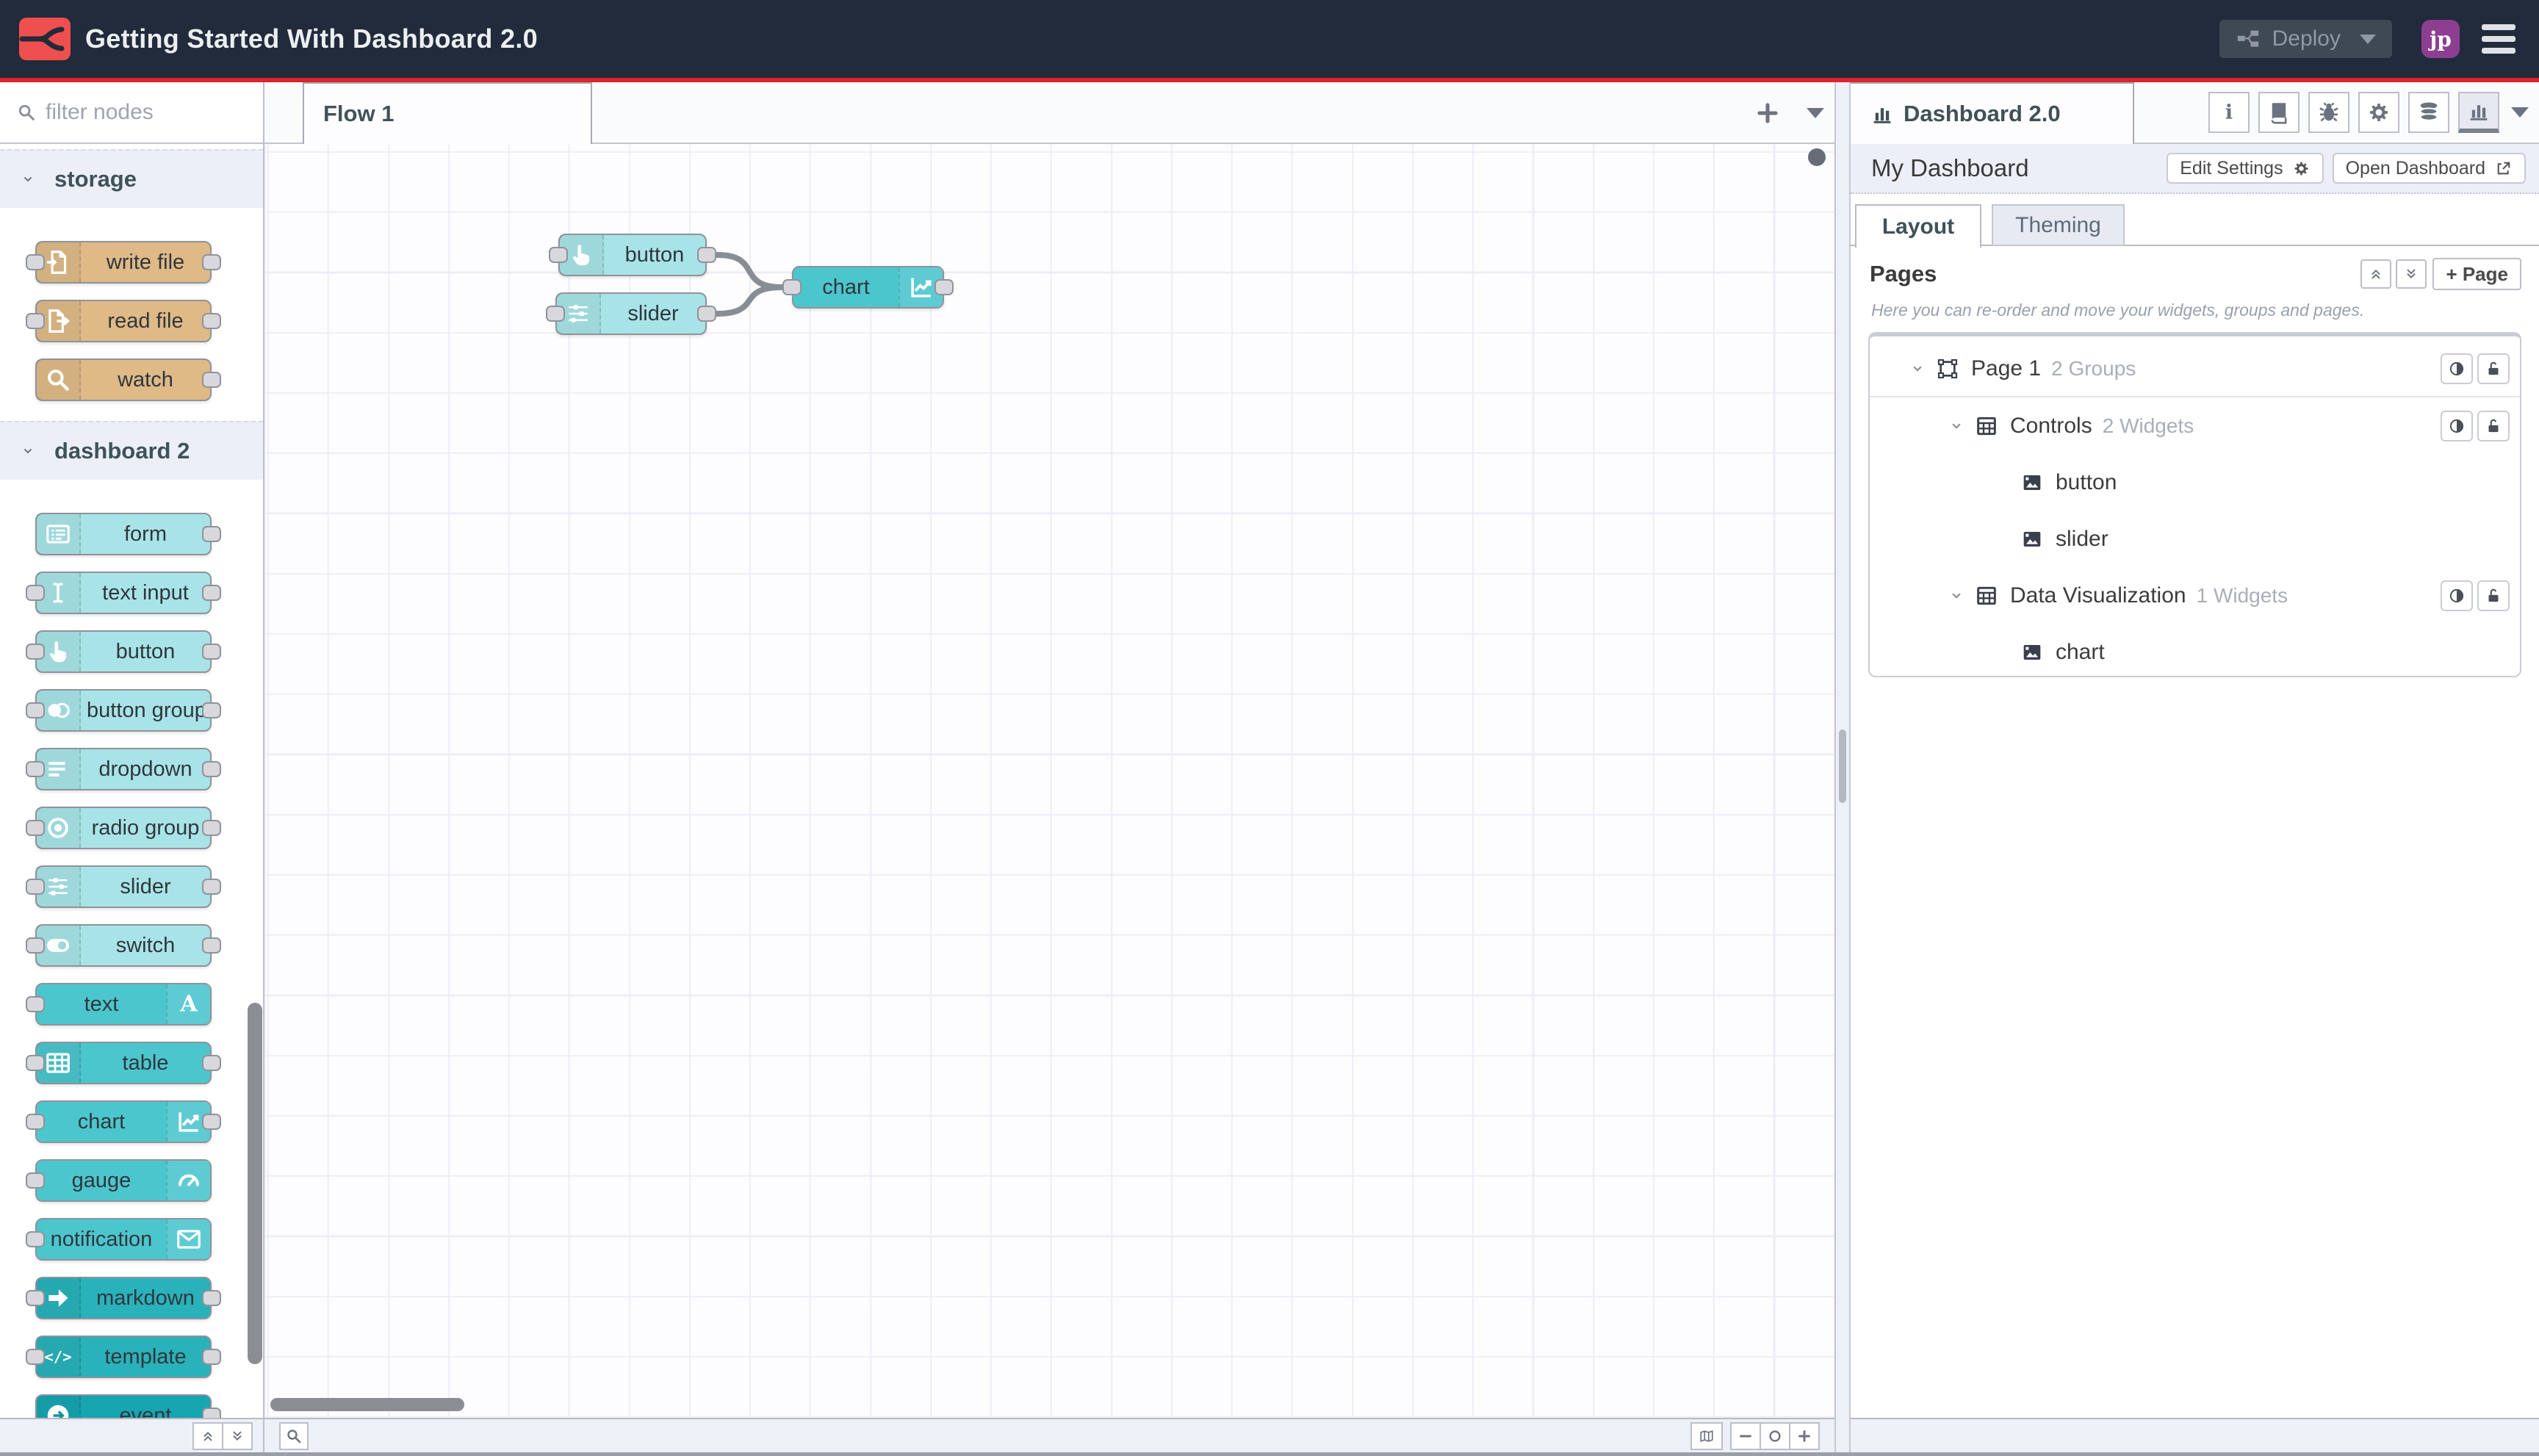 This screenshot has height=1456, width=2539. What do you see at coordinates (123, 1357) in the screenshot?
I see `node-template: </> template` at bounding box center [123, 1357].